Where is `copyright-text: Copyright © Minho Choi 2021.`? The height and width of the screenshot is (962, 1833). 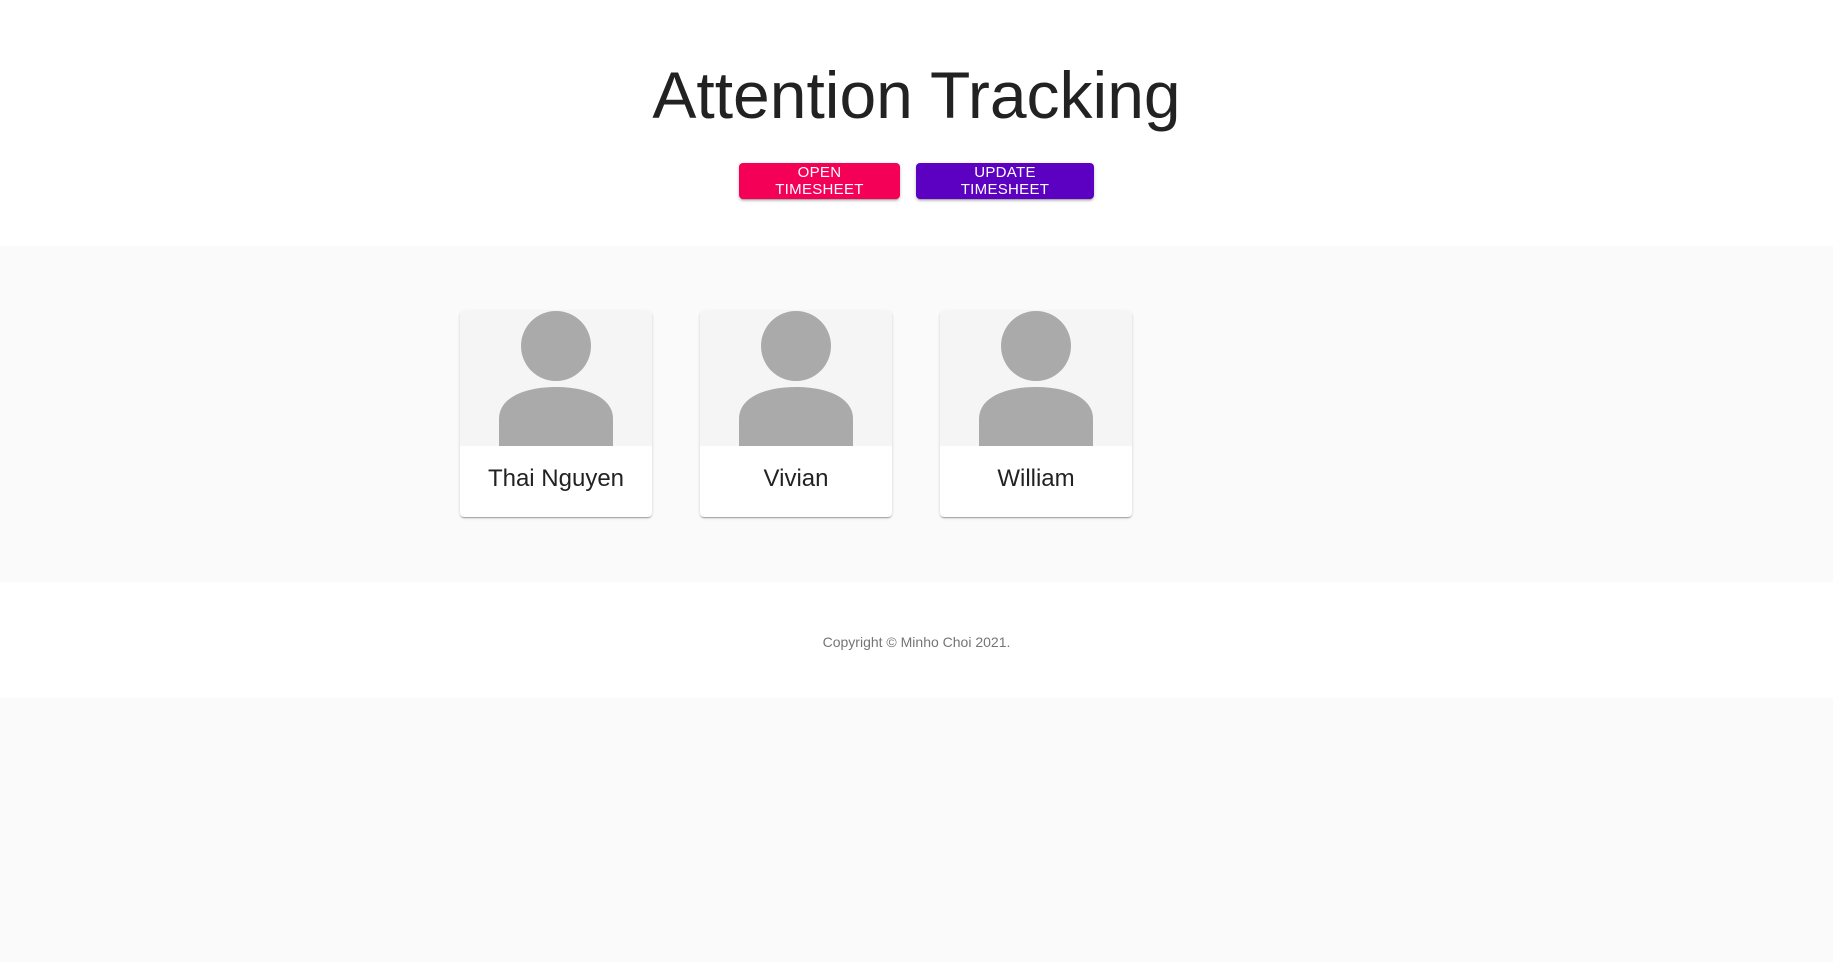 copyright-text: Copyright © Minho Choi 2021. is located at coordinates (916, 642).